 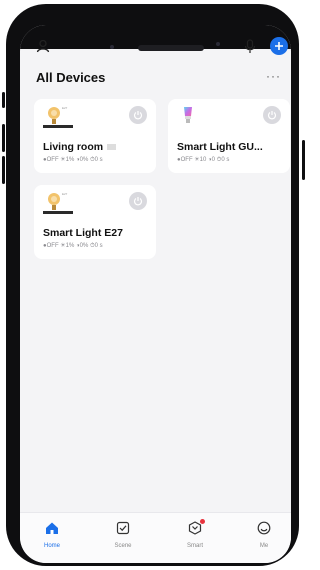 I want to click on microphone-icon, so click(x=250, y=46).